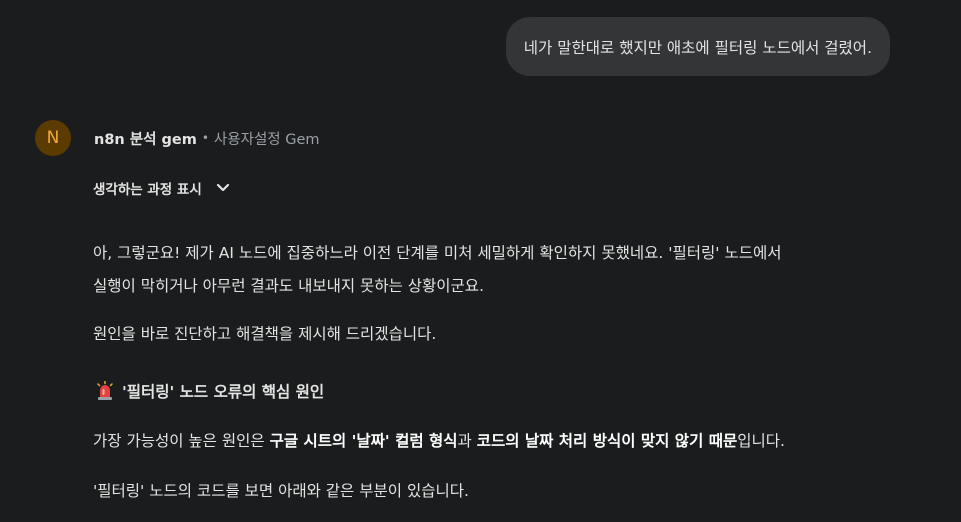  I want to click on gem-name: n8n 분석 gem, so click(145, 138).